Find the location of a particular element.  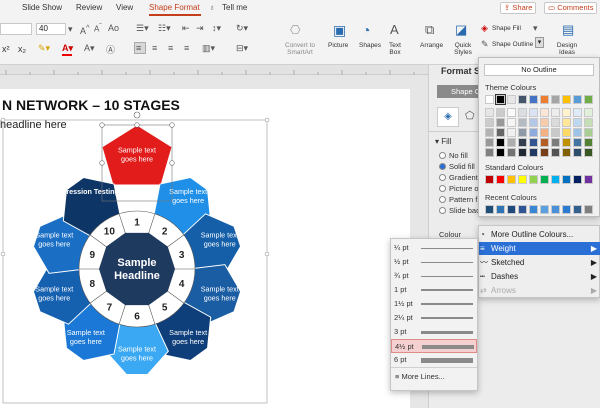

sketched-item: 〰 Sketched ▶ is located at coordinates (539, 262).